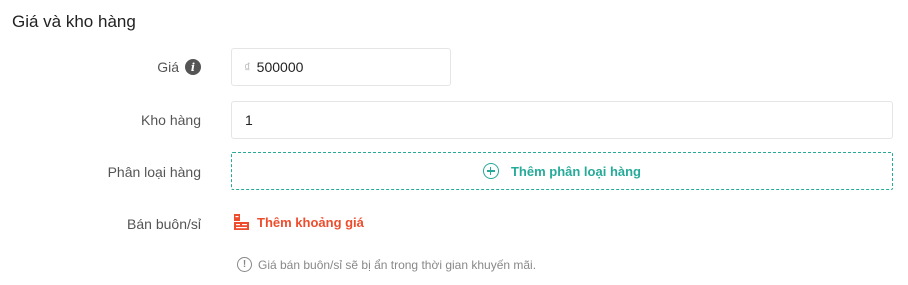 The height and width of the screenshot is (285, 908). Describe the element at coordinates (74, 21) in the screenshot. I see `section-title: Giá và kho hàng` at that location.